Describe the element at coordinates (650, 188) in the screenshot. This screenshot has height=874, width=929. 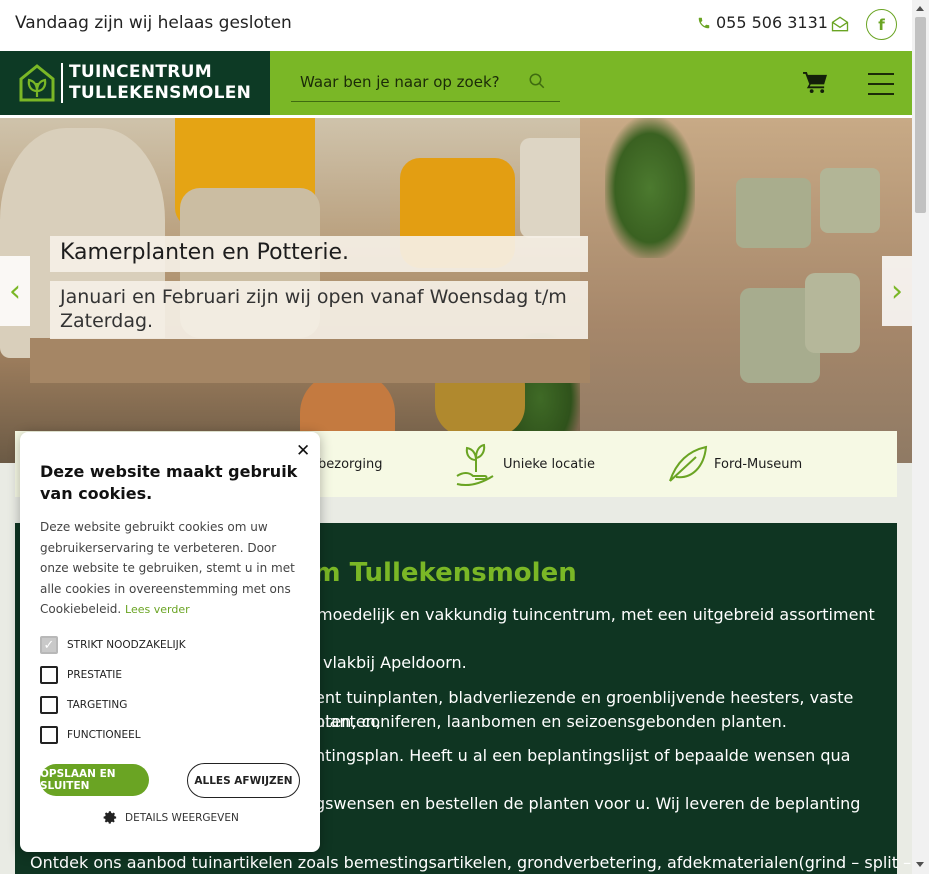
I see `hero-plant` at that location.